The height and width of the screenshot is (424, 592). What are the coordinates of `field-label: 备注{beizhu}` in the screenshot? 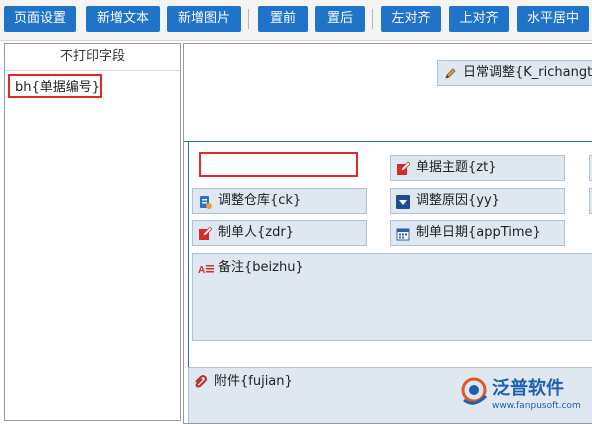 It's located at (261, 267).